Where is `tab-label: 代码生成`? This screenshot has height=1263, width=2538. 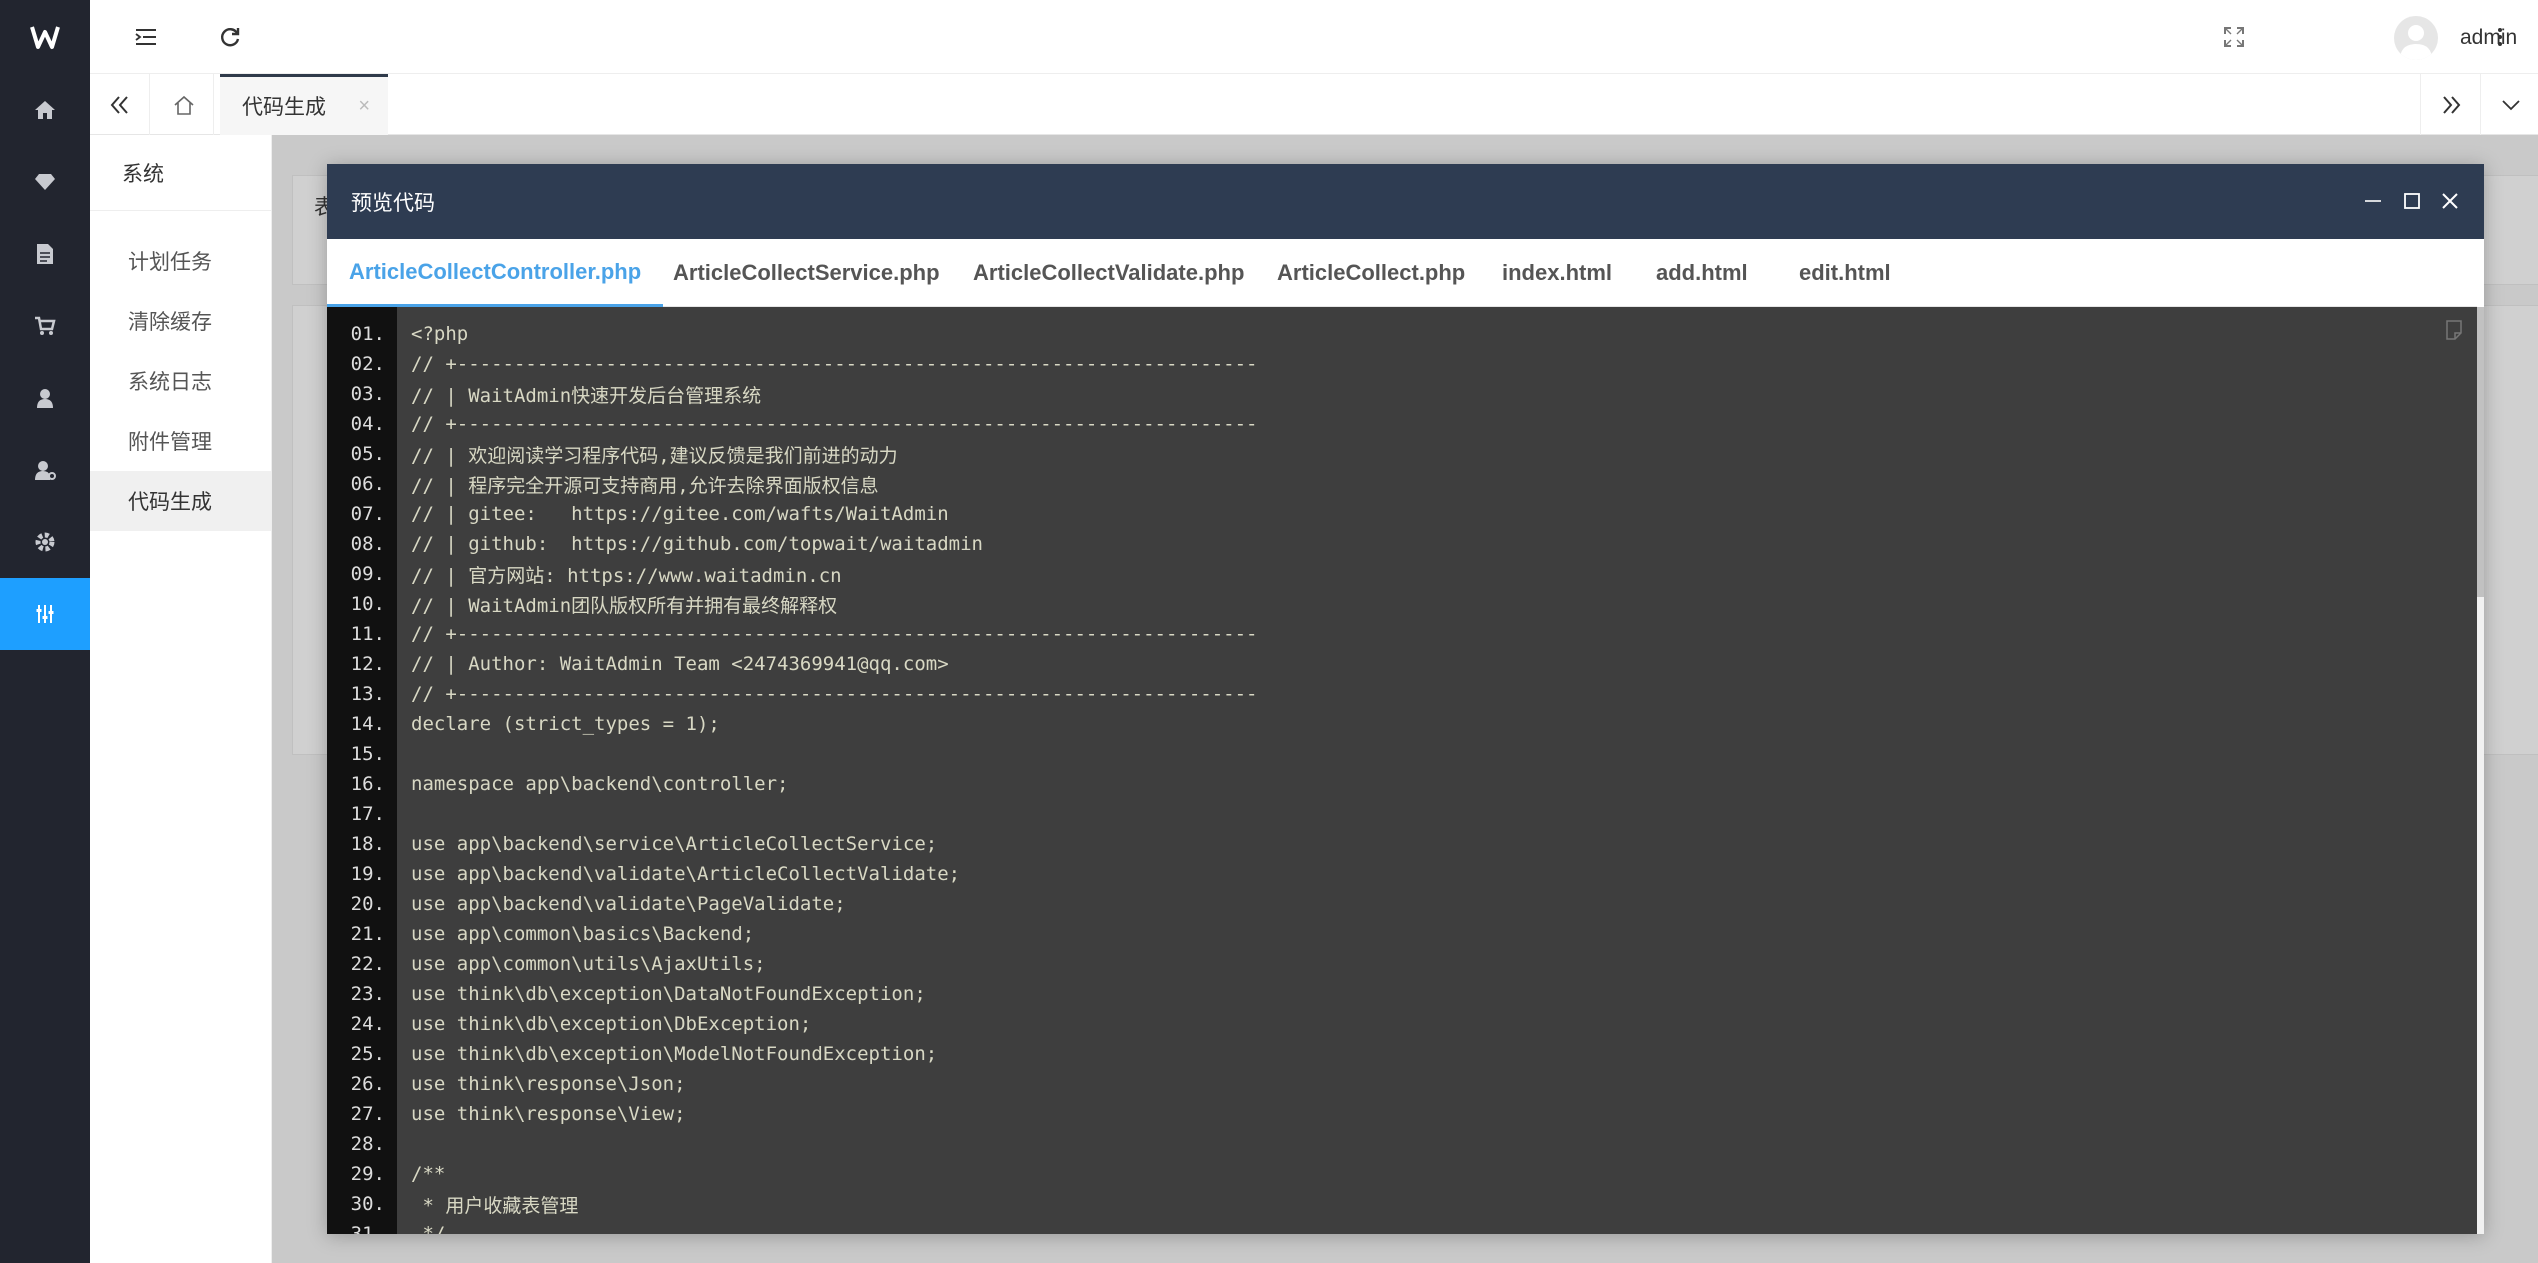
tab-label: 代码生成 is located at coordinates (284, 107).